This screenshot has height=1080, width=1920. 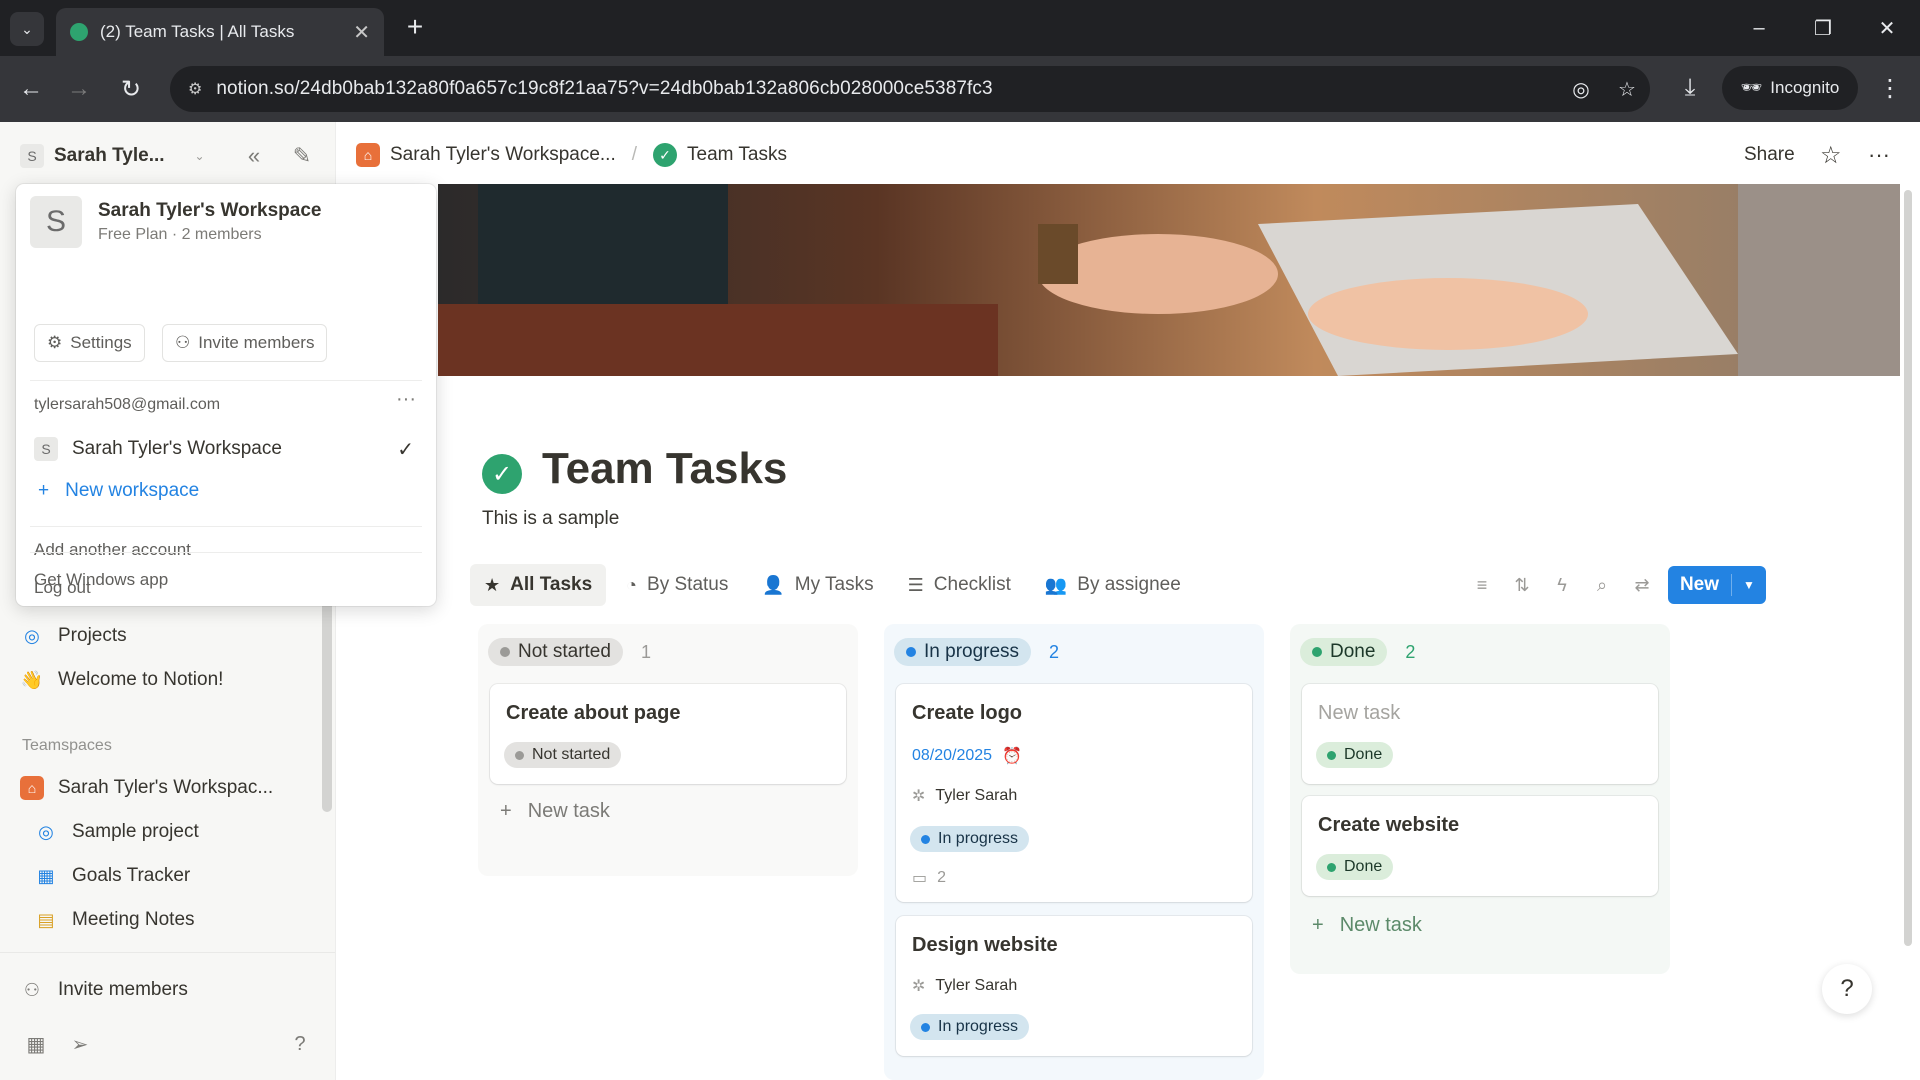 I want to click on tab-list-chevron-icon: ⌄, so click(x=27, y=29).